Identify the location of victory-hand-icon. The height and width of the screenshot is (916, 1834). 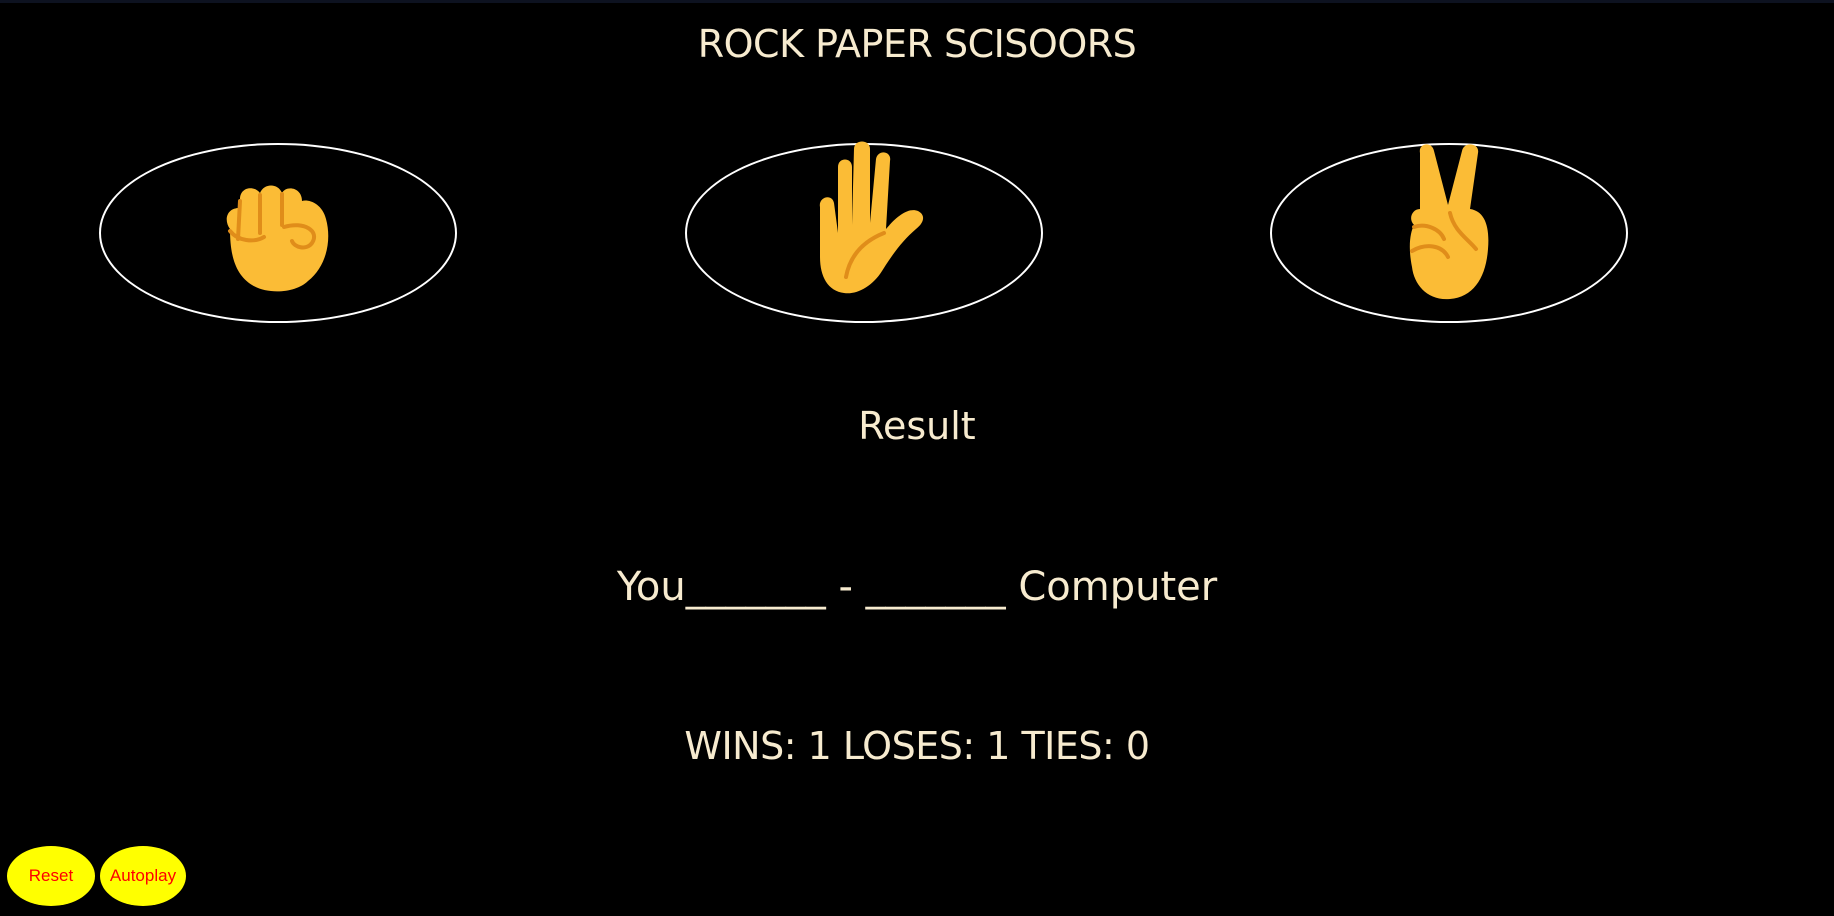
(1449, 222).